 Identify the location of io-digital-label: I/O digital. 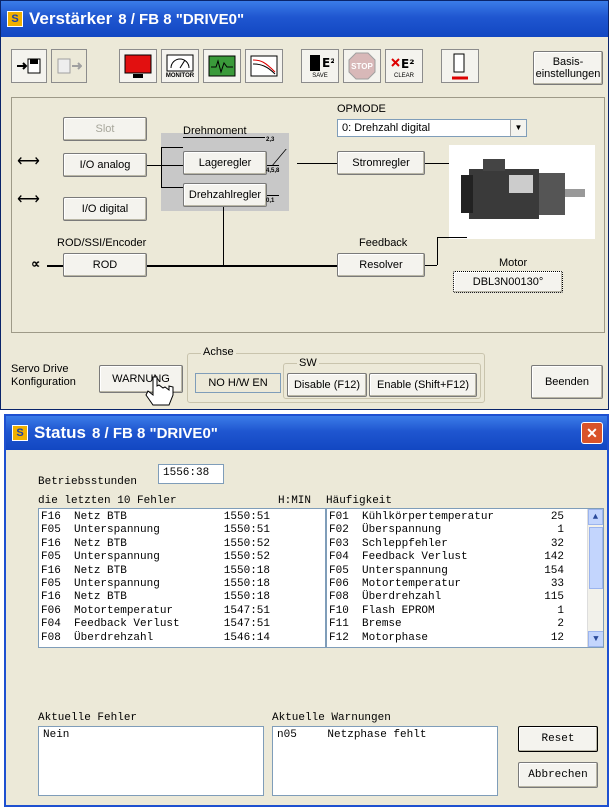
(105, 209).